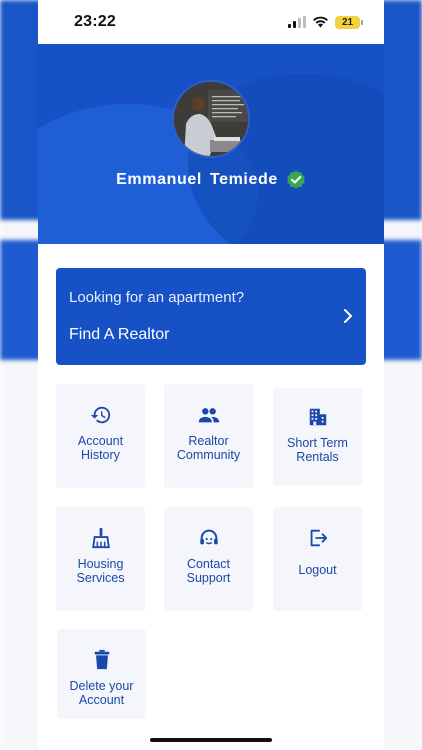  What do you see at coordinates (119, 334) in the screenshot?
I see `banner-action: Find A Realtor` at bounding box center [119, 334].